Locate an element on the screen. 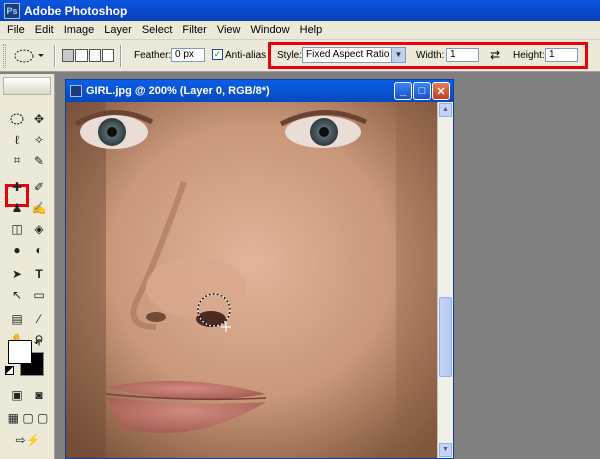 The height and width of the screenshot is (459, 600). clone-stamp-tool-icon: ♟ is located at coordinates (17, 207).